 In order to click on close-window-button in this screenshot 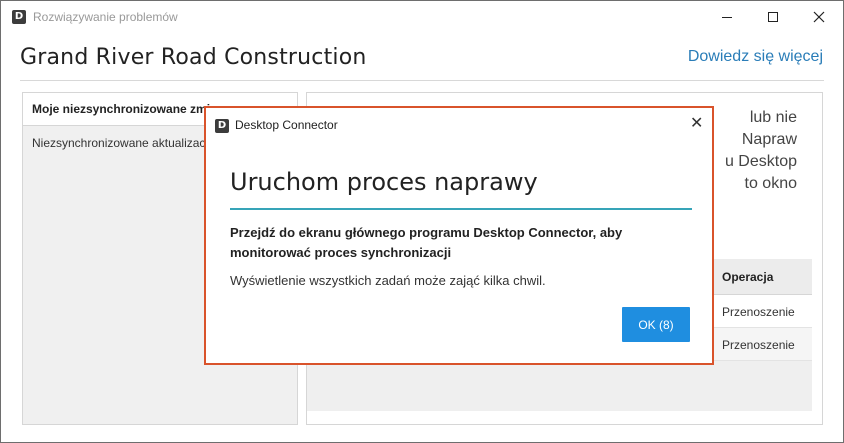, I will do `click(819, 17)`.